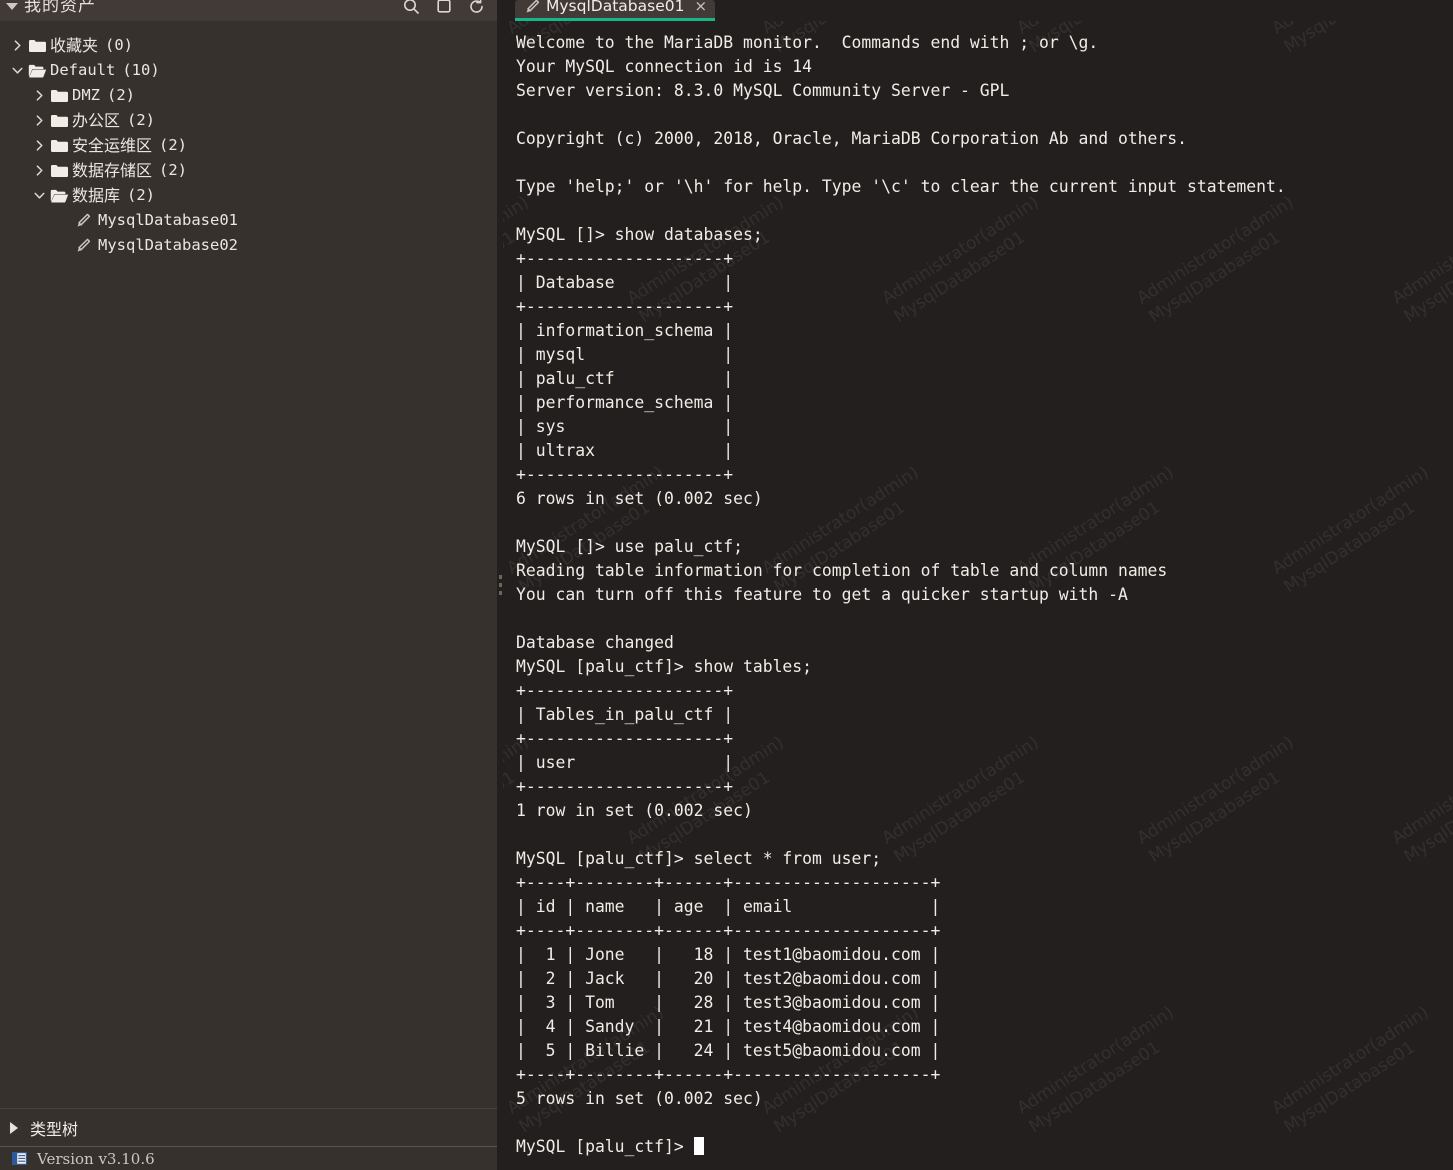 The height and width of the screenshot is (1170, 1453). Describe the element at coordinates (625, 330) in the screenshot. I see `terminal-line: | information_schema |` at that location.